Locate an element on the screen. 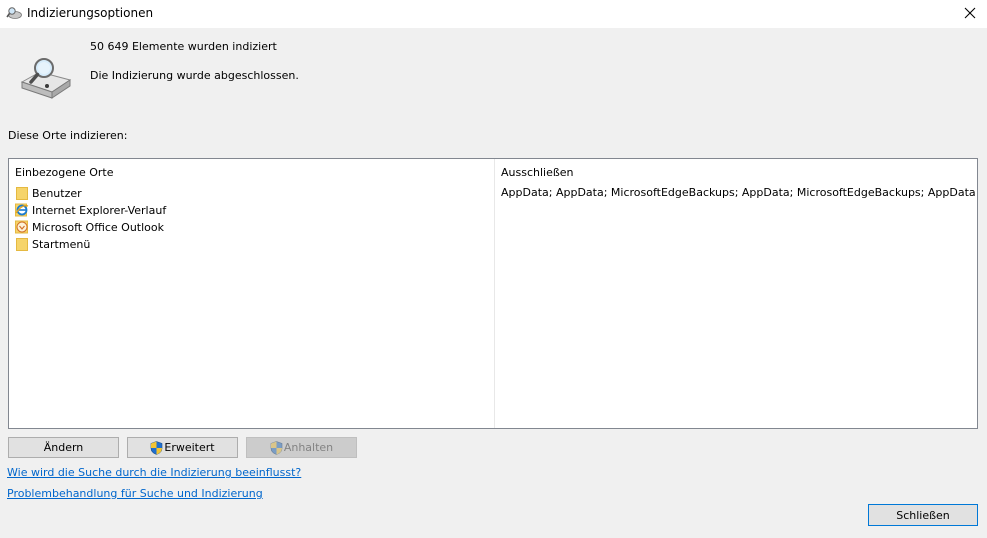  list-item-start-menu: Startmenü is located at coordinates (52, 244).